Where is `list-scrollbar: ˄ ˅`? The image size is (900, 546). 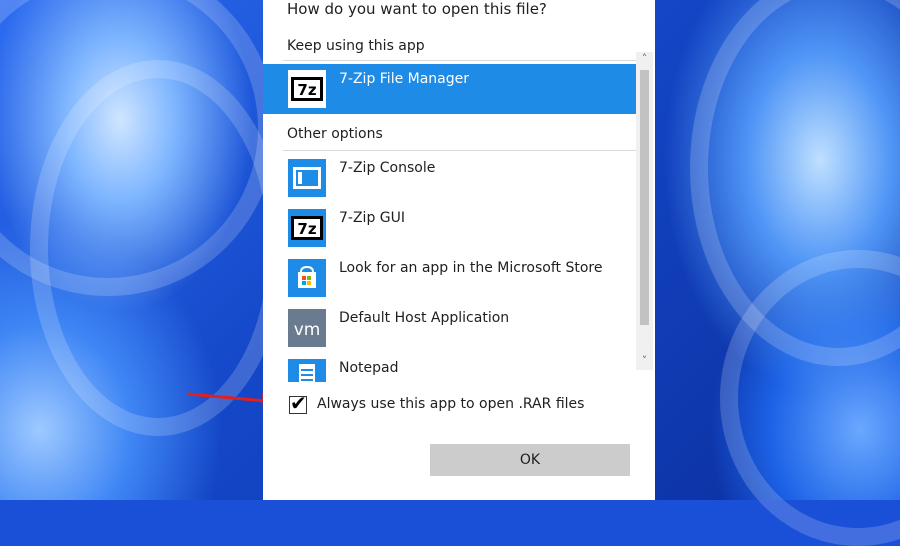 list-scrollbar: ˄ ˅ is located at coordinates (644, 211).